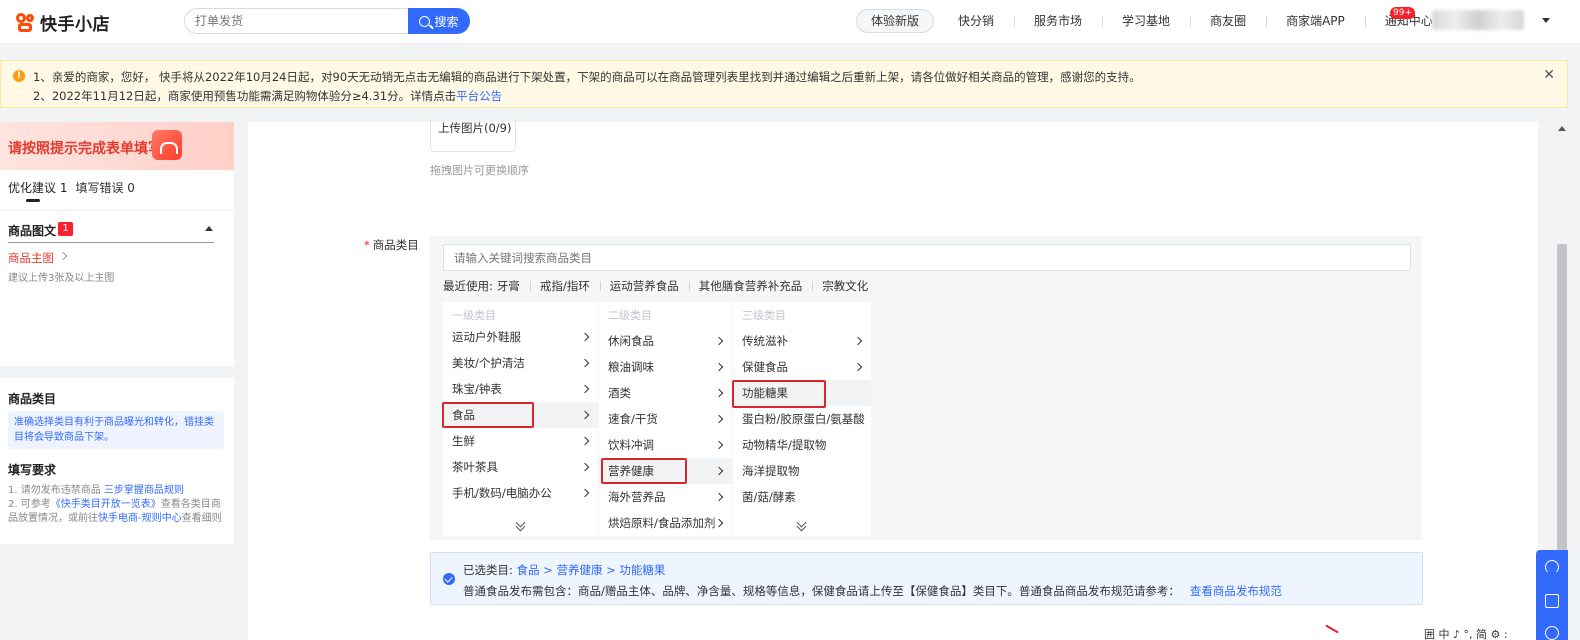  Describe the element at coordinates (665, 341) in the screenshot. I see `level-2-item: 休闲食品` at that location.